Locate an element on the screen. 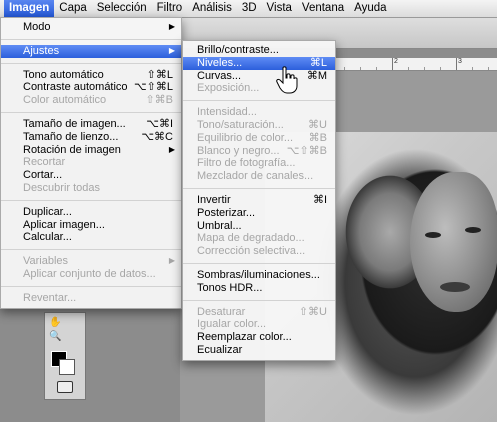 This screenshot has width=497, height=422. menu-item-blanco-negro: Blanco y negro... ⌥⇧⌘B is located at coordinates (259, 151).